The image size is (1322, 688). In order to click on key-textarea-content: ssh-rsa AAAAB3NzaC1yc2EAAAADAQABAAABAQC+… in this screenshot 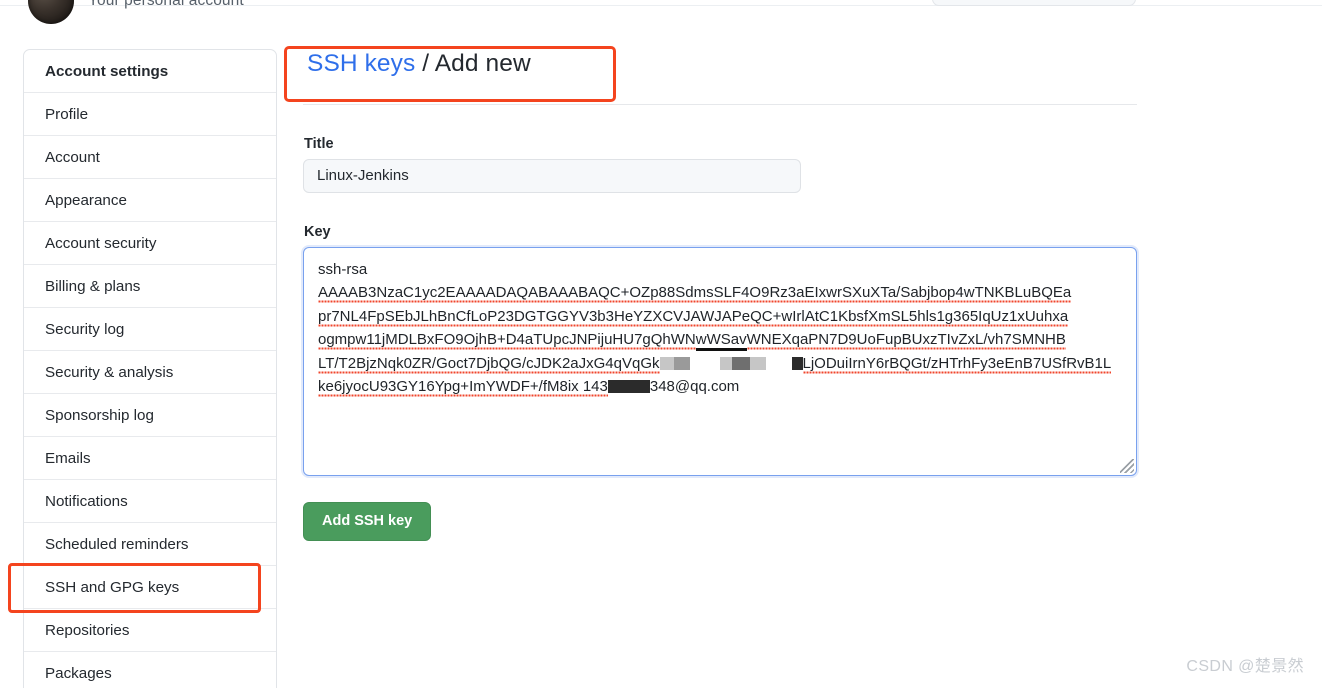, I will do `click(725, 329)`.